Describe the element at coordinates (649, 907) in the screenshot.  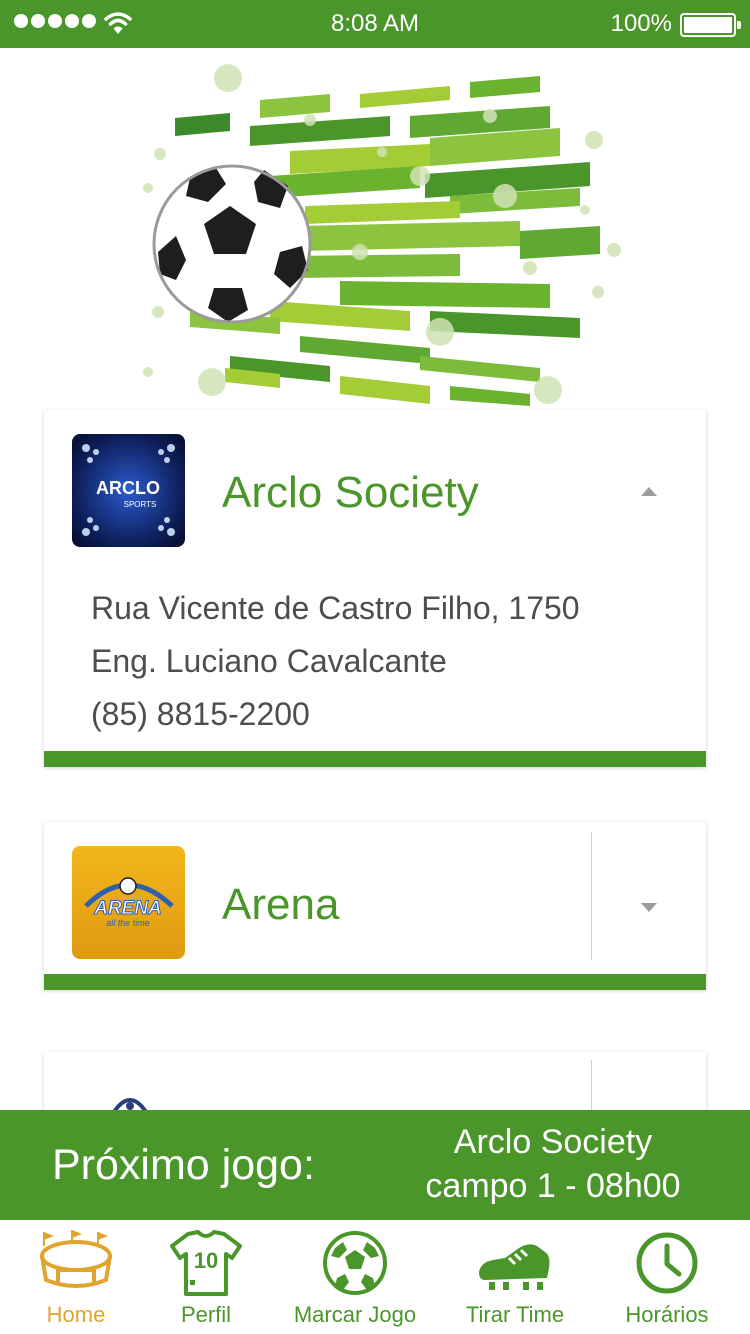
I see `expand-arrow-icon` at that location.